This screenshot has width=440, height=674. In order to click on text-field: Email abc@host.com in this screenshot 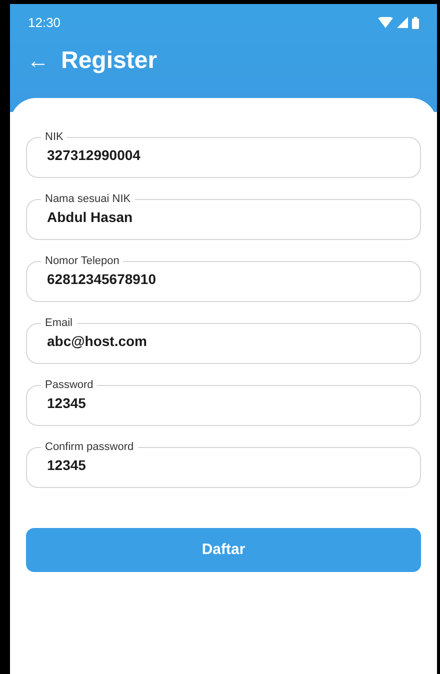, I will do `click(223, 340)`.